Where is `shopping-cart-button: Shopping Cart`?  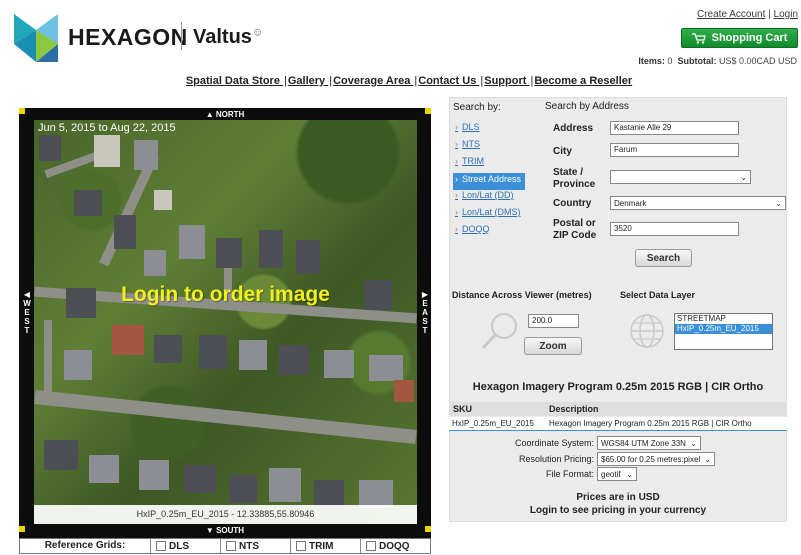 shopping-cart-button: Shopping Cart is located at coordinates (739, 38).